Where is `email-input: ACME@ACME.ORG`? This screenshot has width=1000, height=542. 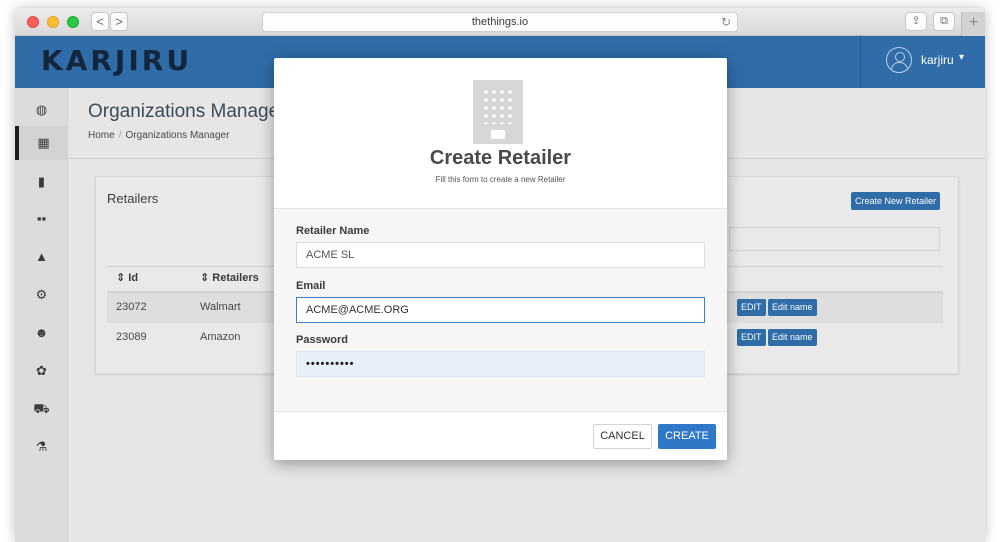
email-input: ACME@ACME.ORG is located at coordinates (500, 310).